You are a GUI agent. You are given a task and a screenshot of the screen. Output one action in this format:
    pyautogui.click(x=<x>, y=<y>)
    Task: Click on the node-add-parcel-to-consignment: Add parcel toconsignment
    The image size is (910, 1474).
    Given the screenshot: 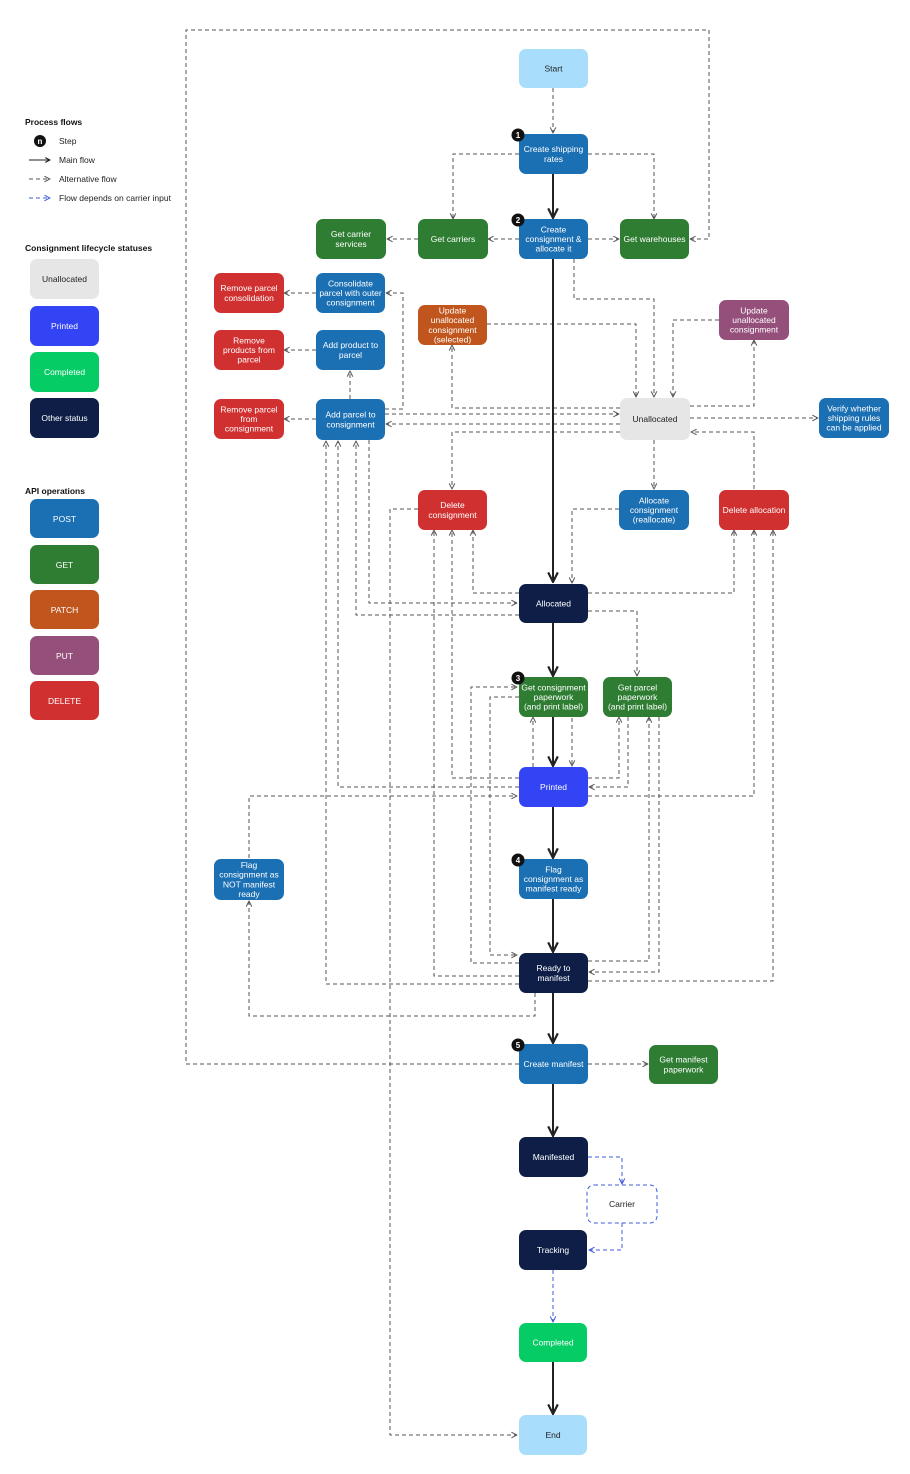 What is the action you would take?
    pyautogui.click(x=350, y=419)
    